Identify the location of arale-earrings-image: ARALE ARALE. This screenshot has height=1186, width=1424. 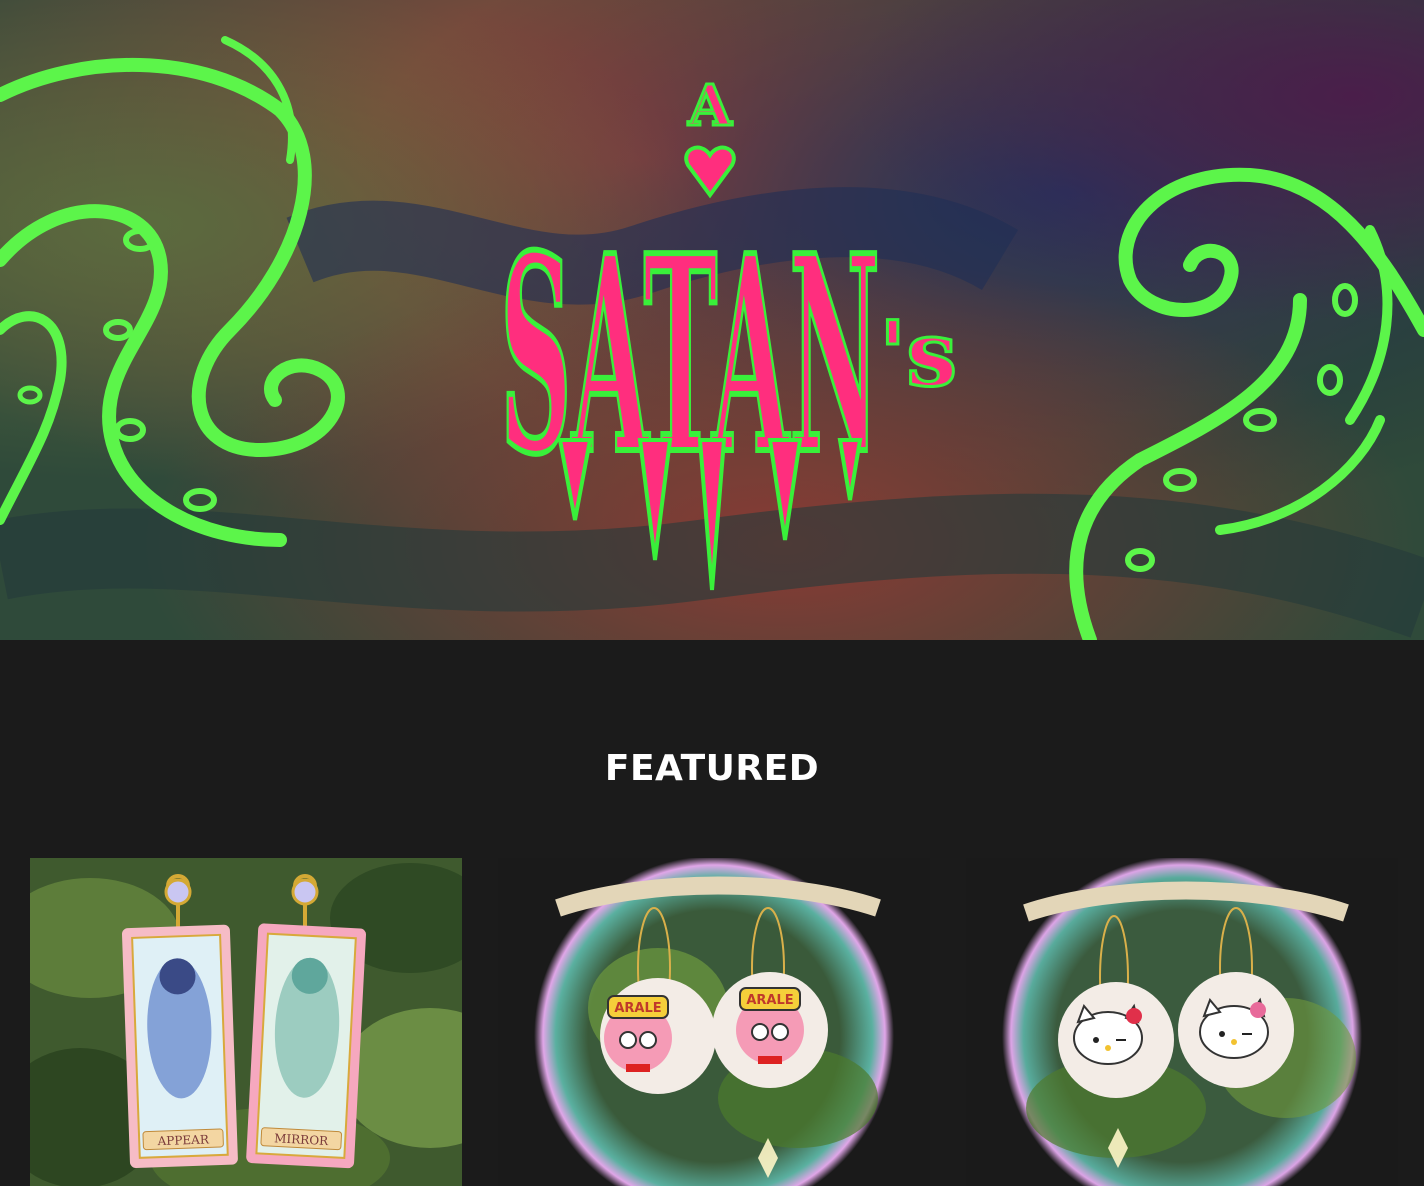
(714, 1022).